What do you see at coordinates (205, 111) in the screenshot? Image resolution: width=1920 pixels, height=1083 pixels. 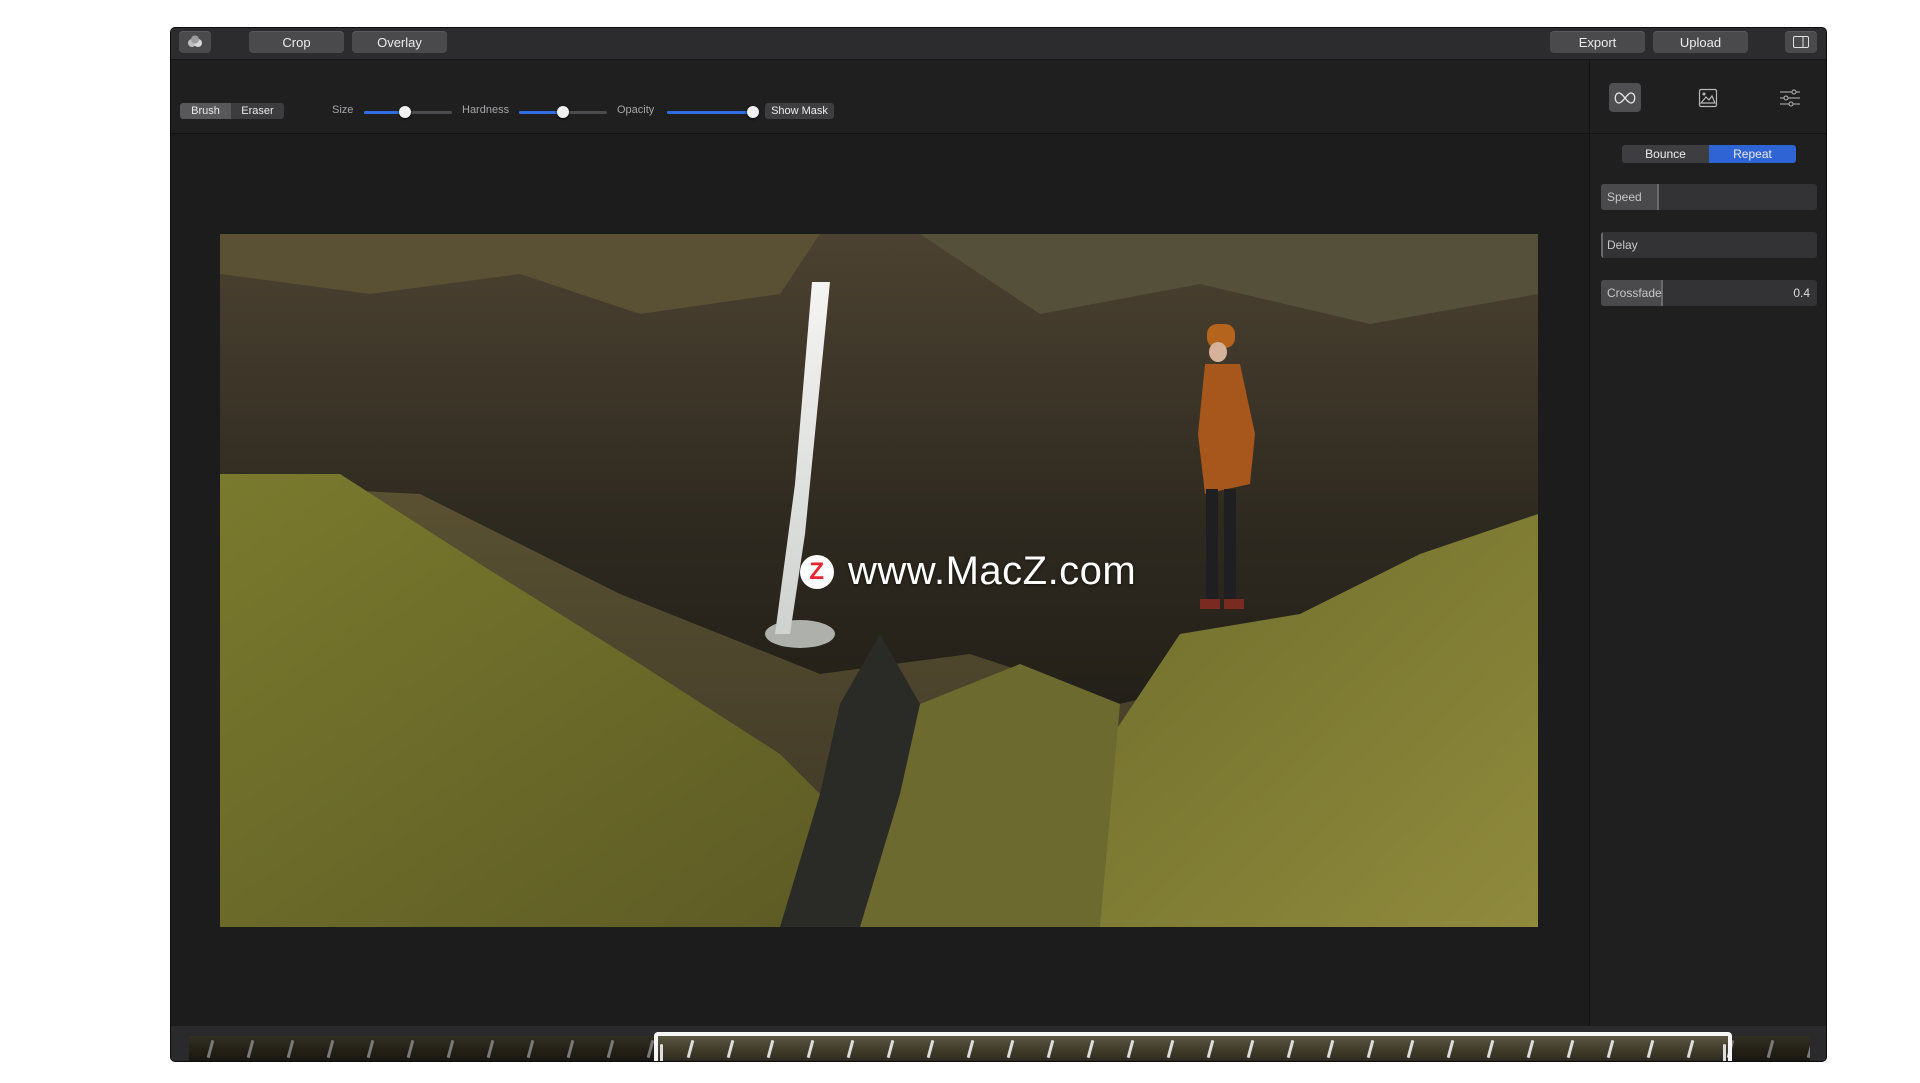 I see `brush-button: Brush` at bounding box center [205, 111].